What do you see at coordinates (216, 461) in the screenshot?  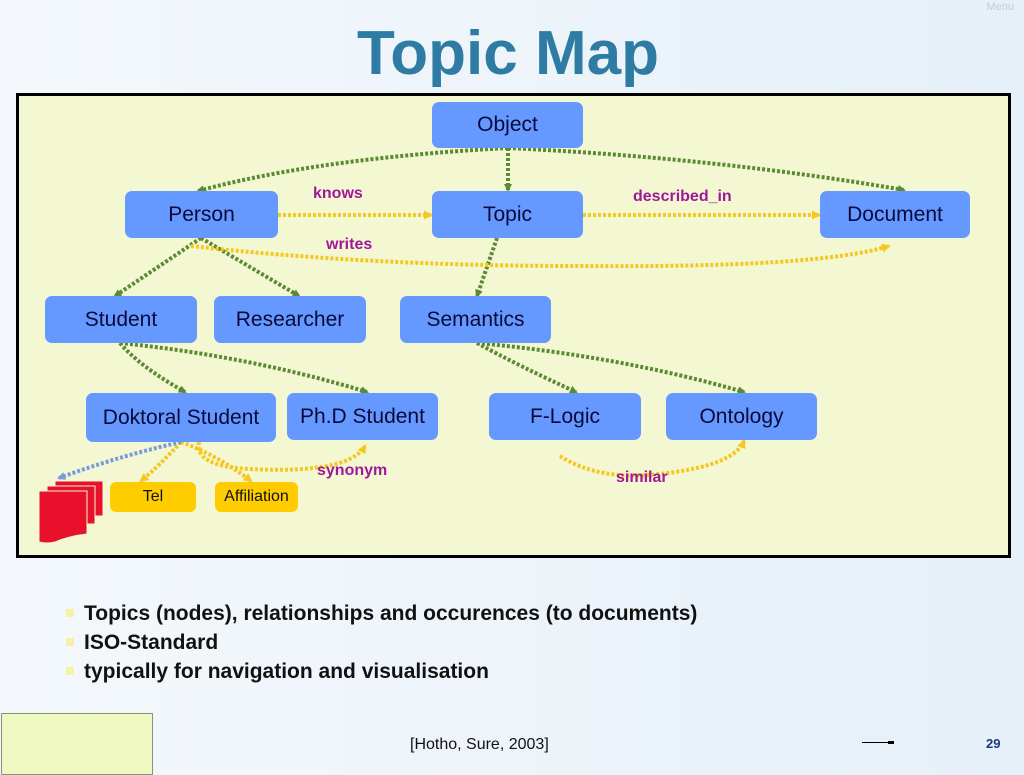 I see `edge-doktoral-affiliation` at bounding box center [216, 461].